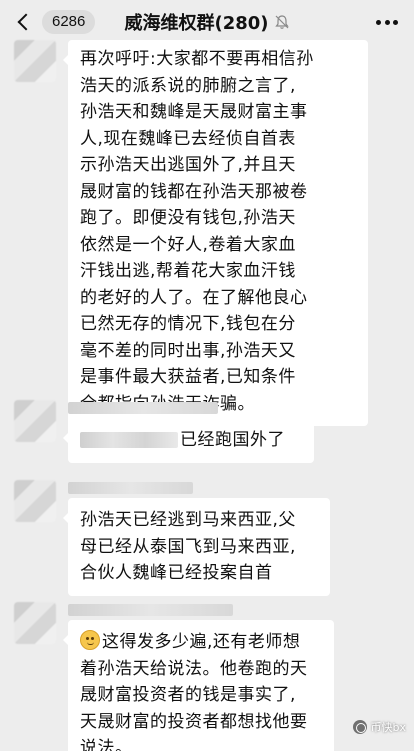  Describe the element at coordinates (196, 23) in the screenshot. I see `chat-title: 威海维权群(280)` at that location.